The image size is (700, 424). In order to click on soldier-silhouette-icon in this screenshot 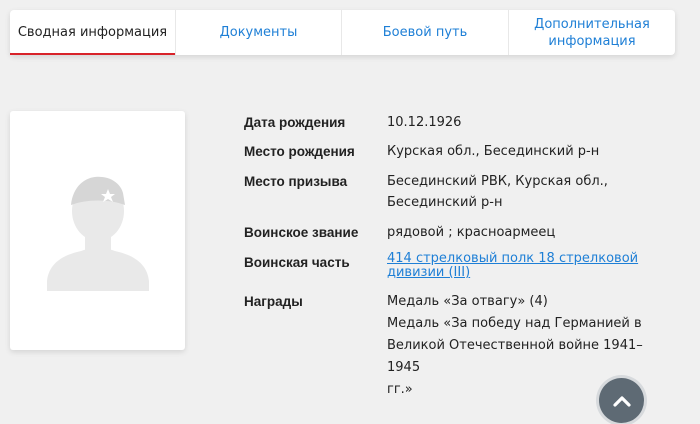, I will do `click(98, 233)`.